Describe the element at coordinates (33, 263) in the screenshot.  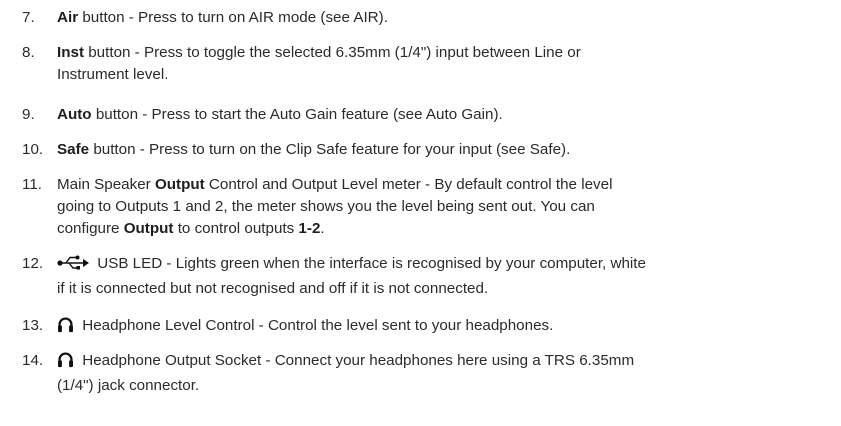
I see `item-number: 12.` at that location.